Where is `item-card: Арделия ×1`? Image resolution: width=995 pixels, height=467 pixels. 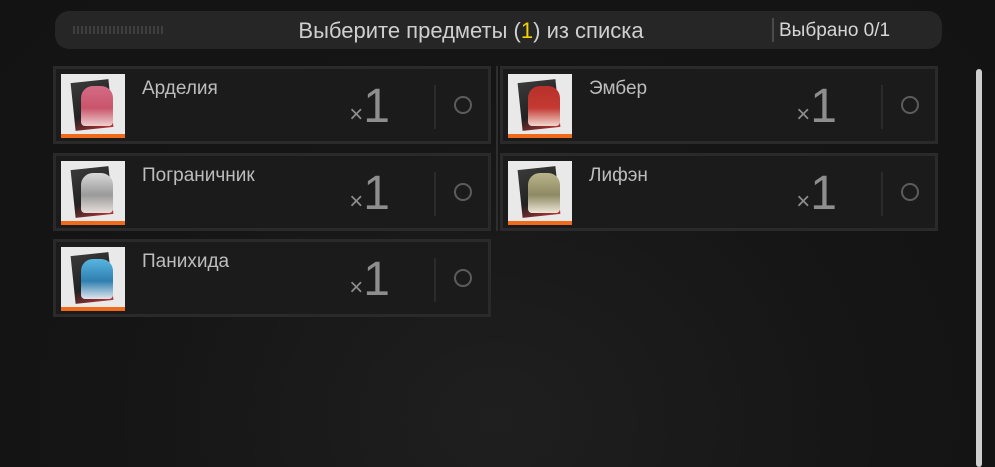 item-card: Арделия ×1 is located at coordinates (272, 105).